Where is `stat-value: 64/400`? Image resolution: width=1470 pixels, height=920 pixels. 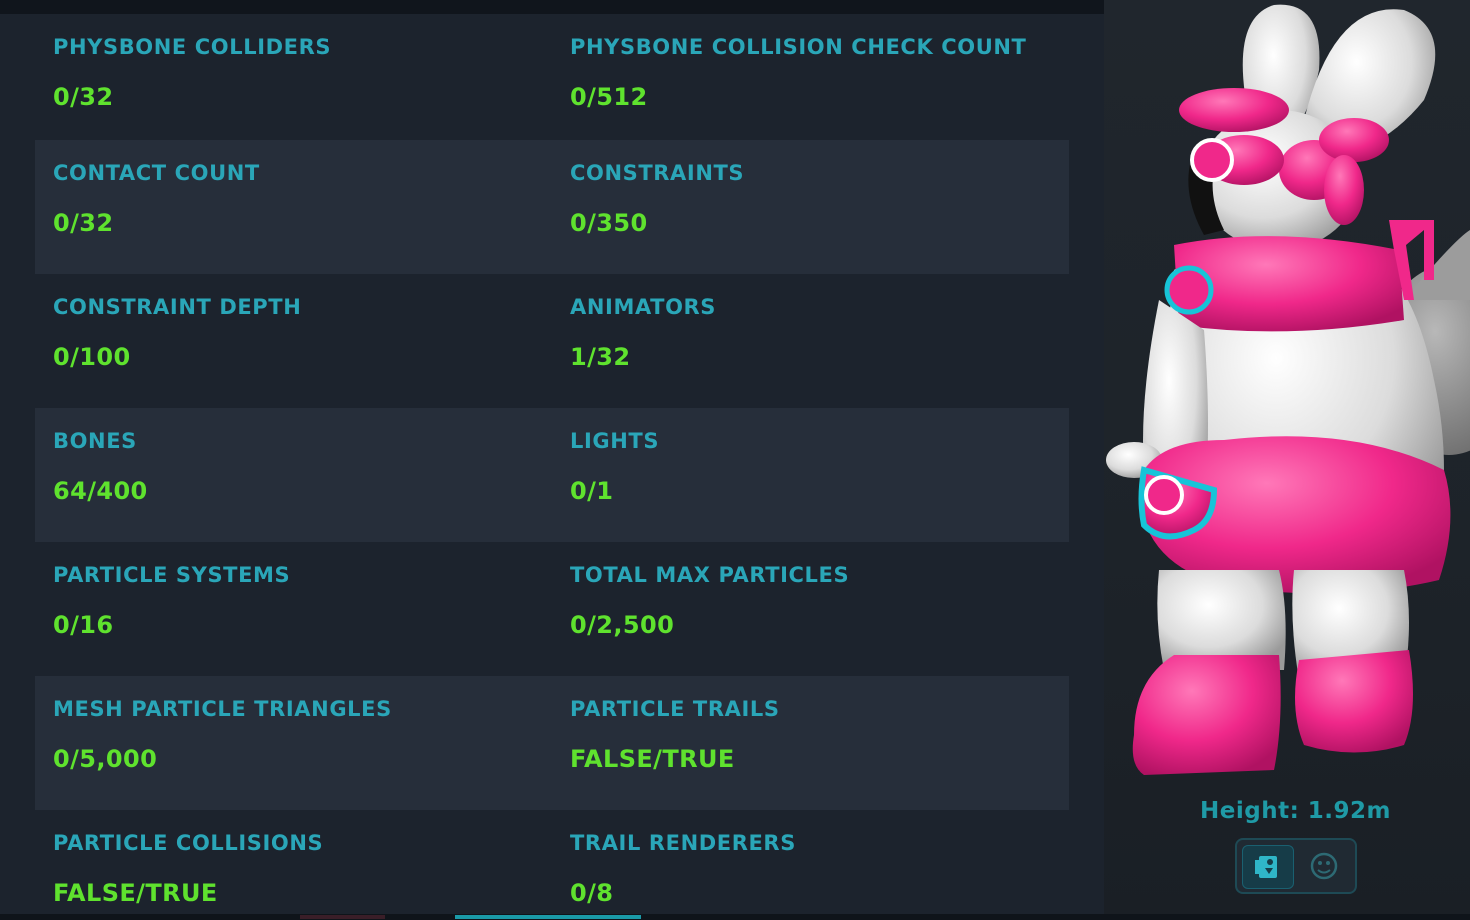 stat-value: 64/400 is located at coordinates (100, 491).